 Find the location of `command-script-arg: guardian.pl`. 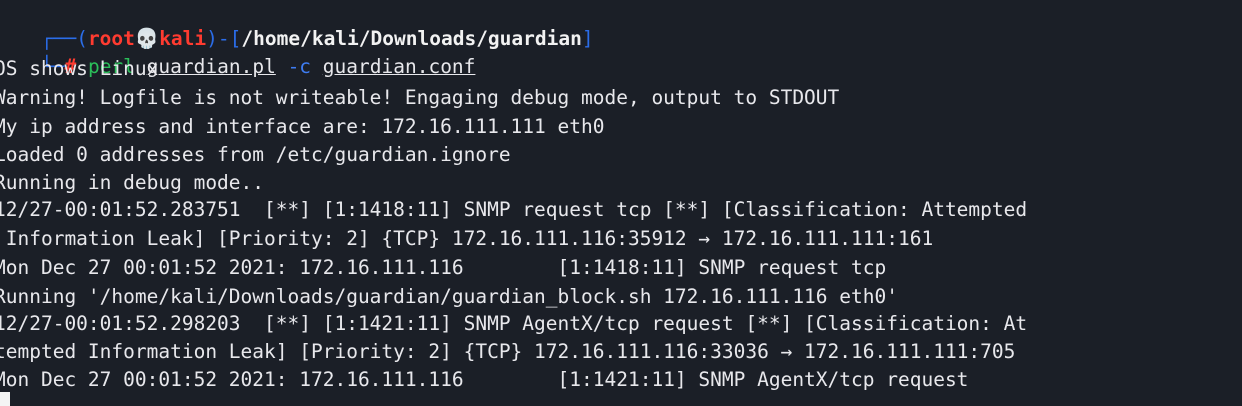

command-script-arg: guardian.pl is located at coordinates (211, 66).